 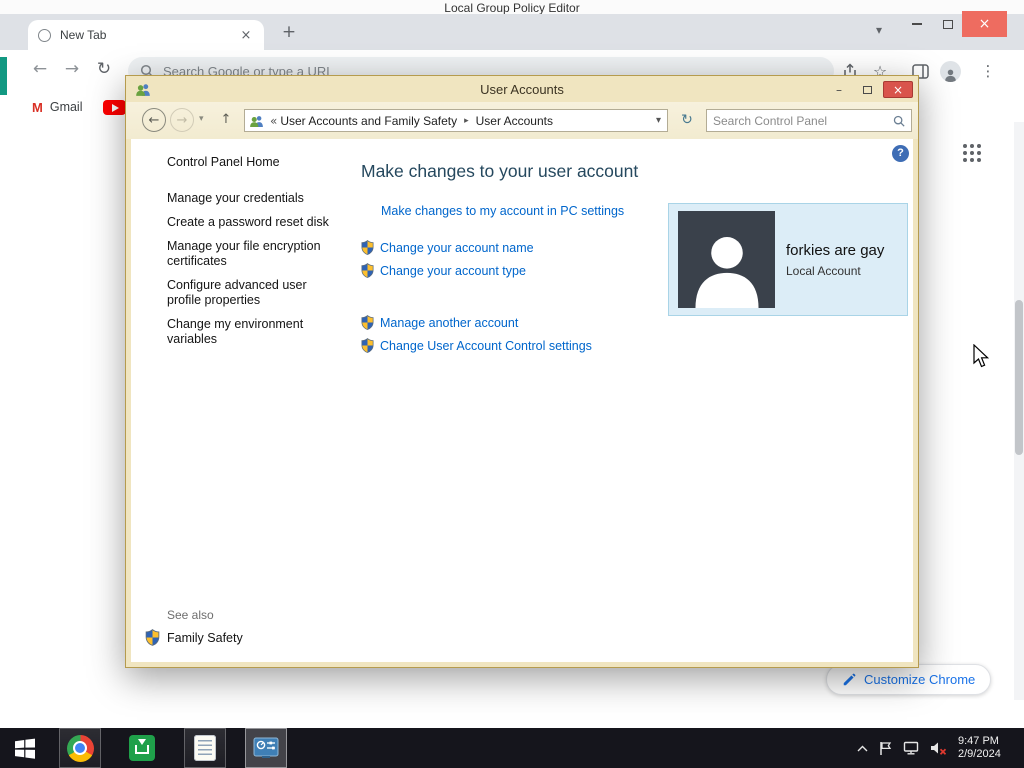 I want to click on window-maximize-button, so click(x=867, y=89).